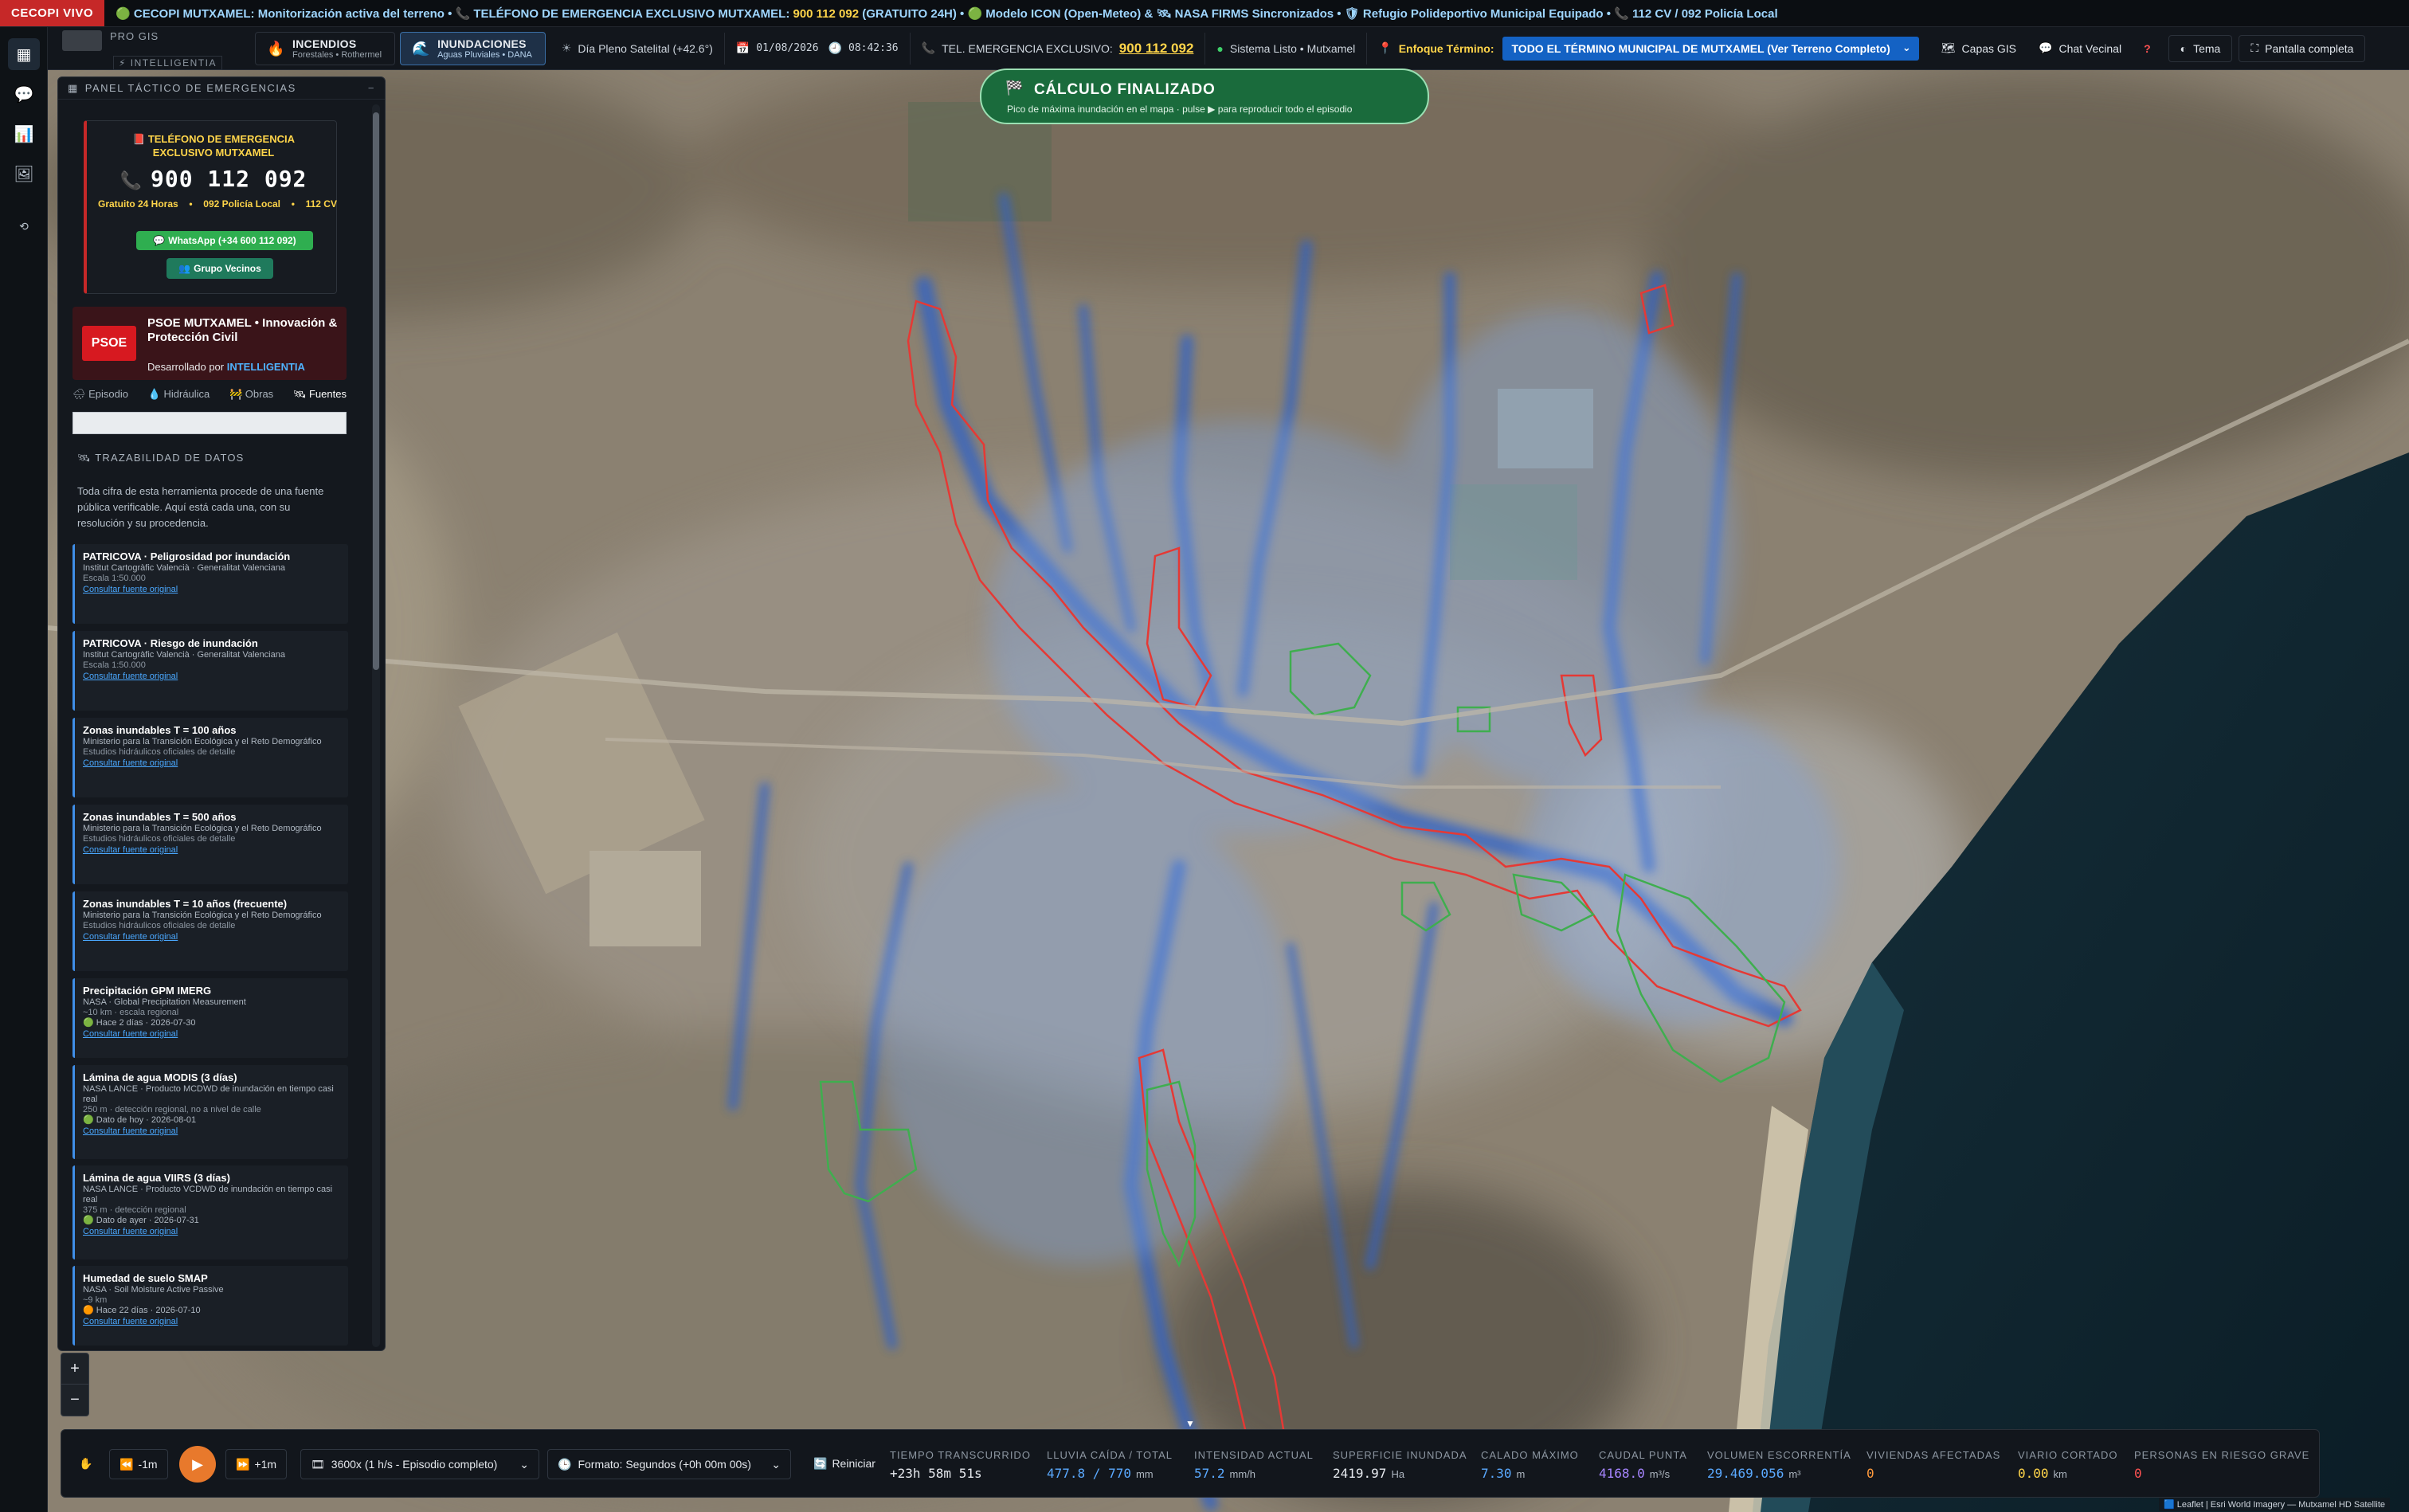 The width and height of the screenshot is (2409, 1512). Describe the element at coordinates (1058, 49) in the screenshot. I see `emergency-phone: 📞 TEL. EMERGENCIA EXCLUSIVO: 900 112 092` at that location.